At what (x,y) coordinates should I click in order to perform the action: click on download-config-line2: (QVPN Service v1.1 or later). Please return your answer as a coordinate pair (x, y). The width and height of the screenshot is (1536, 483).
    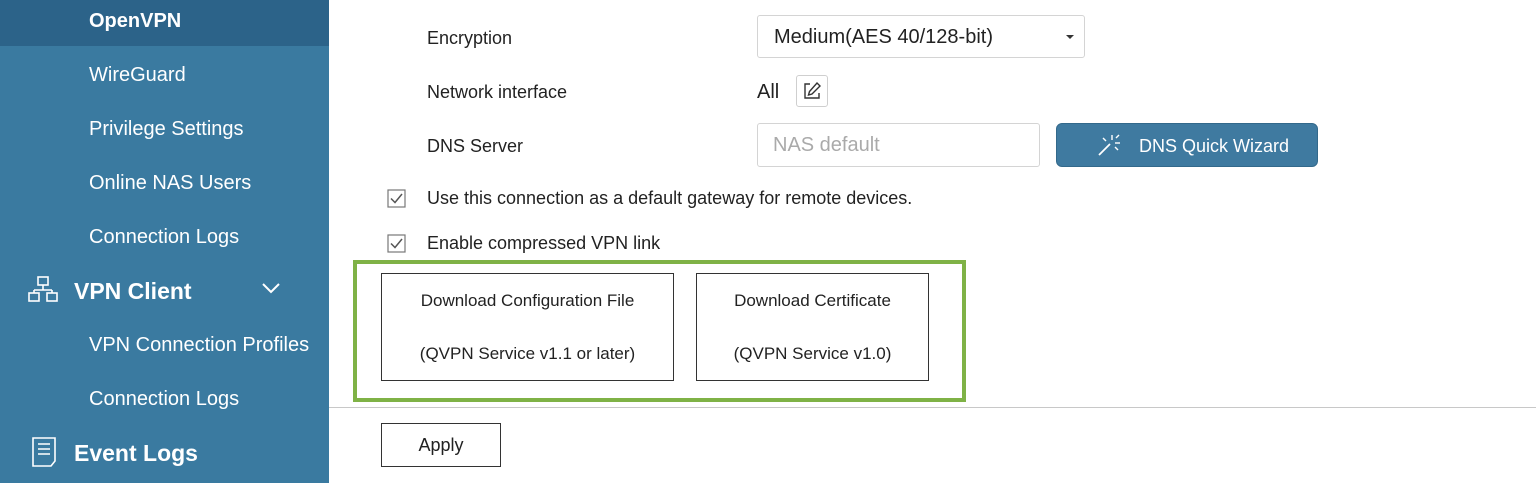
    Looking at the image, I should click on (527, 353).